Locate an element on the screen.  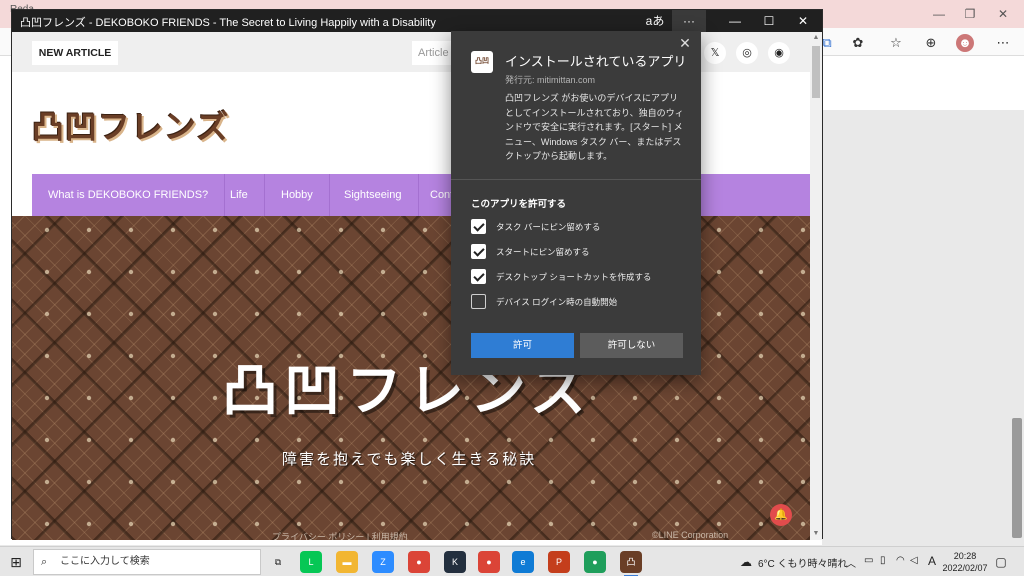
nav-item-life: Life is located at coordinates (239, 195).